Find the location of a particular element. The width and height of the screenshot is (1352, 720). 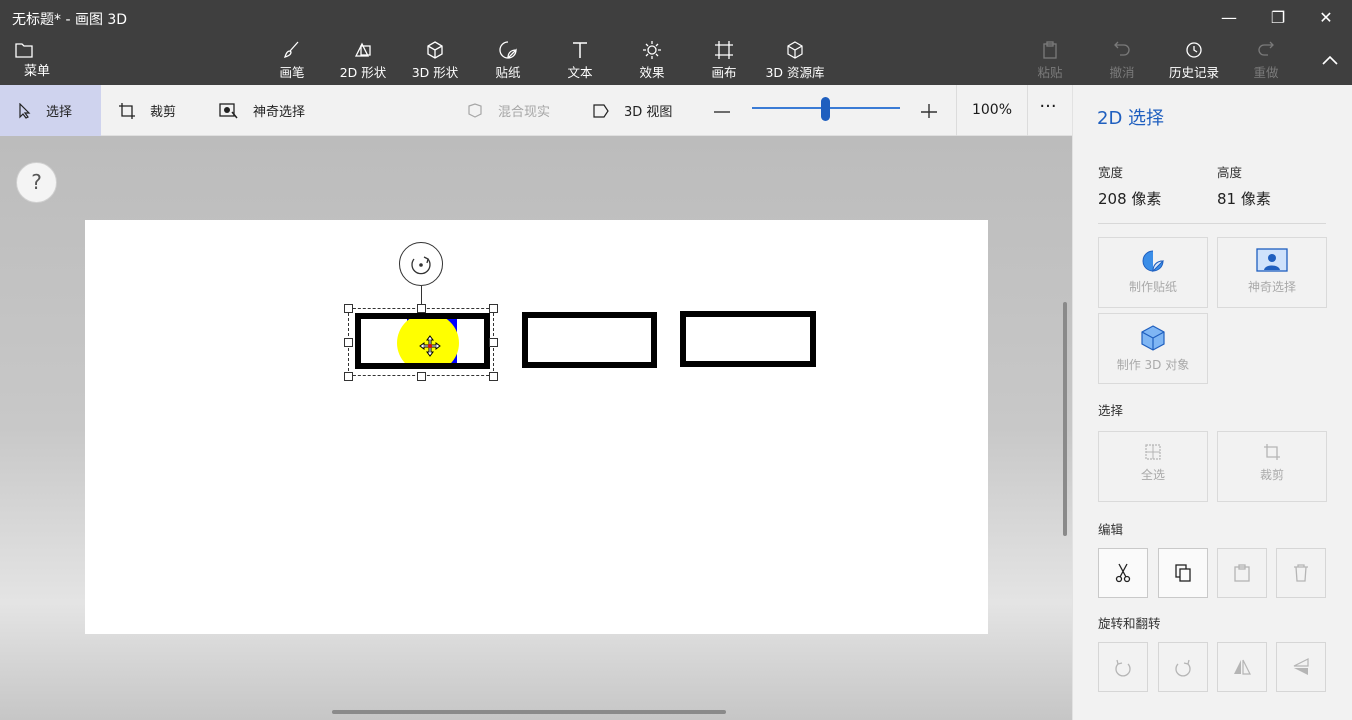

undo-button: 撤消 is located at coordinates (1122, 61).